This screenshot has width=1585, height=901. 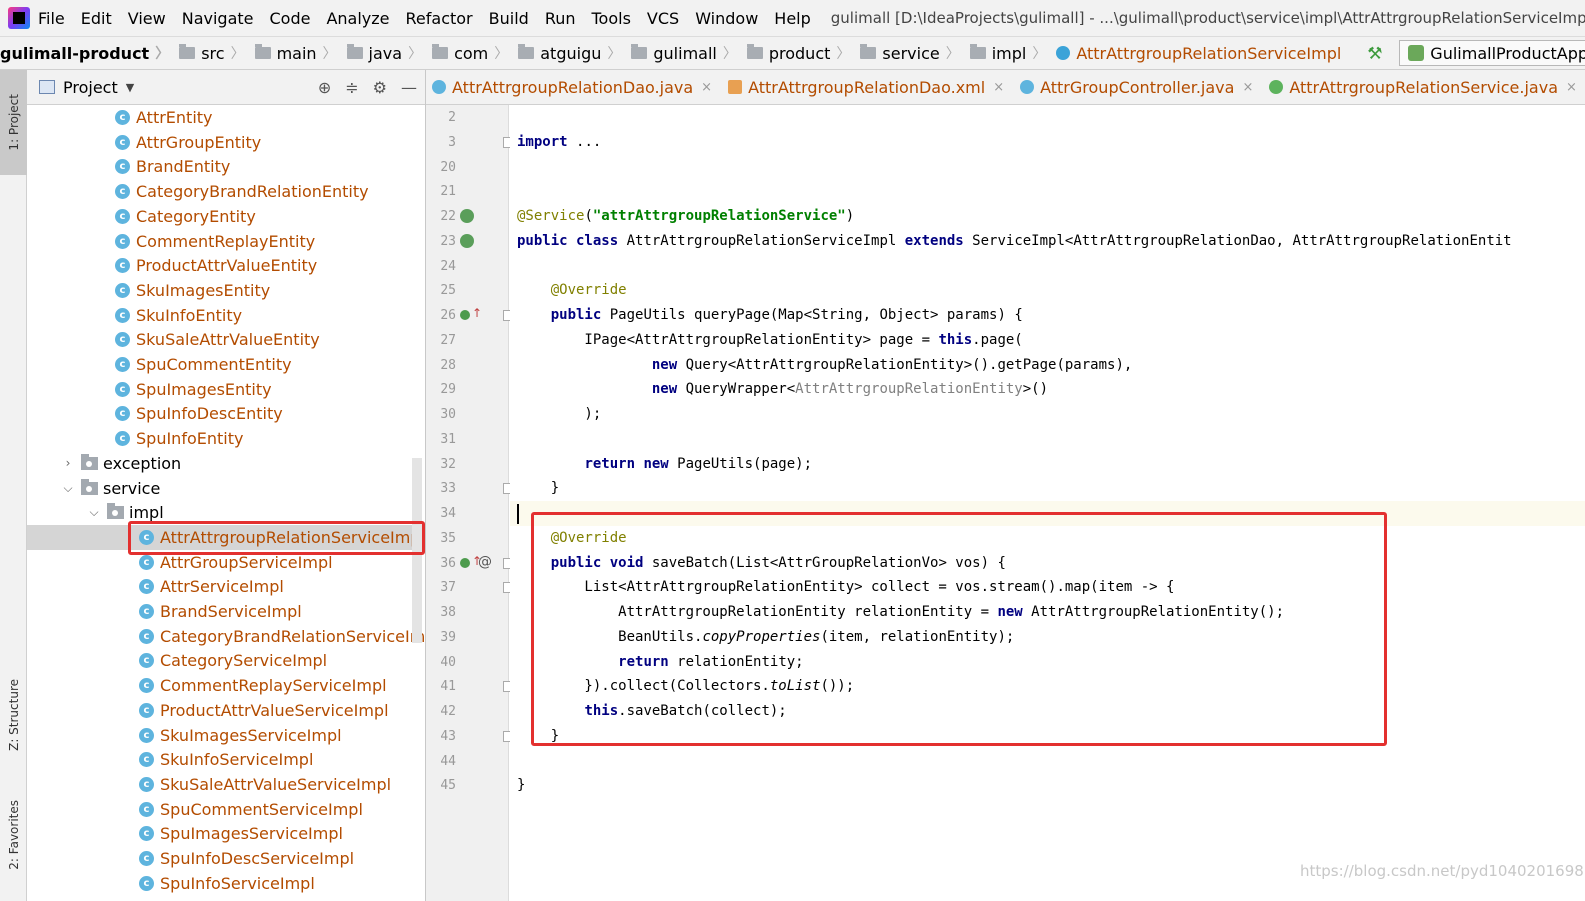 I want to click on tree-item-class: c BrandEntity, so click(x=226, y=166).